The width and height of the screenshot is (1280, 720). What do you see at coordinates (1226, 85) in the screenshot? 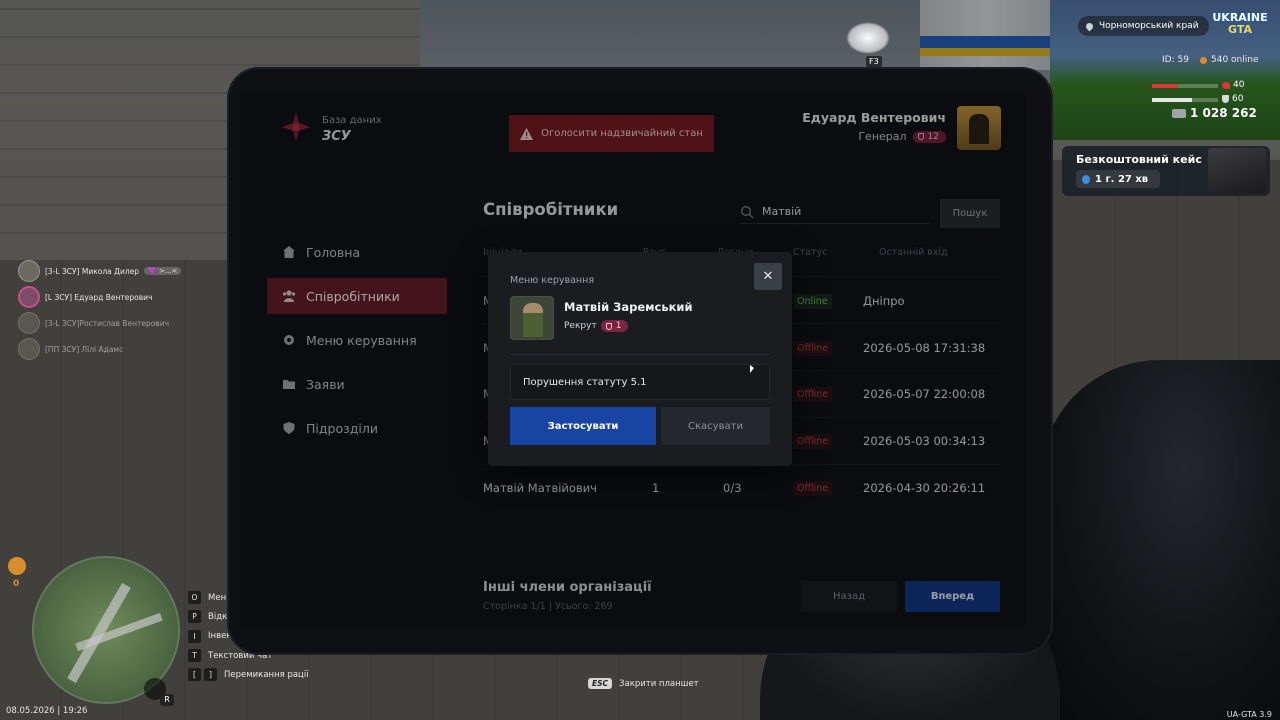
I see `heart-icon` at bounding box center [1226, 85].